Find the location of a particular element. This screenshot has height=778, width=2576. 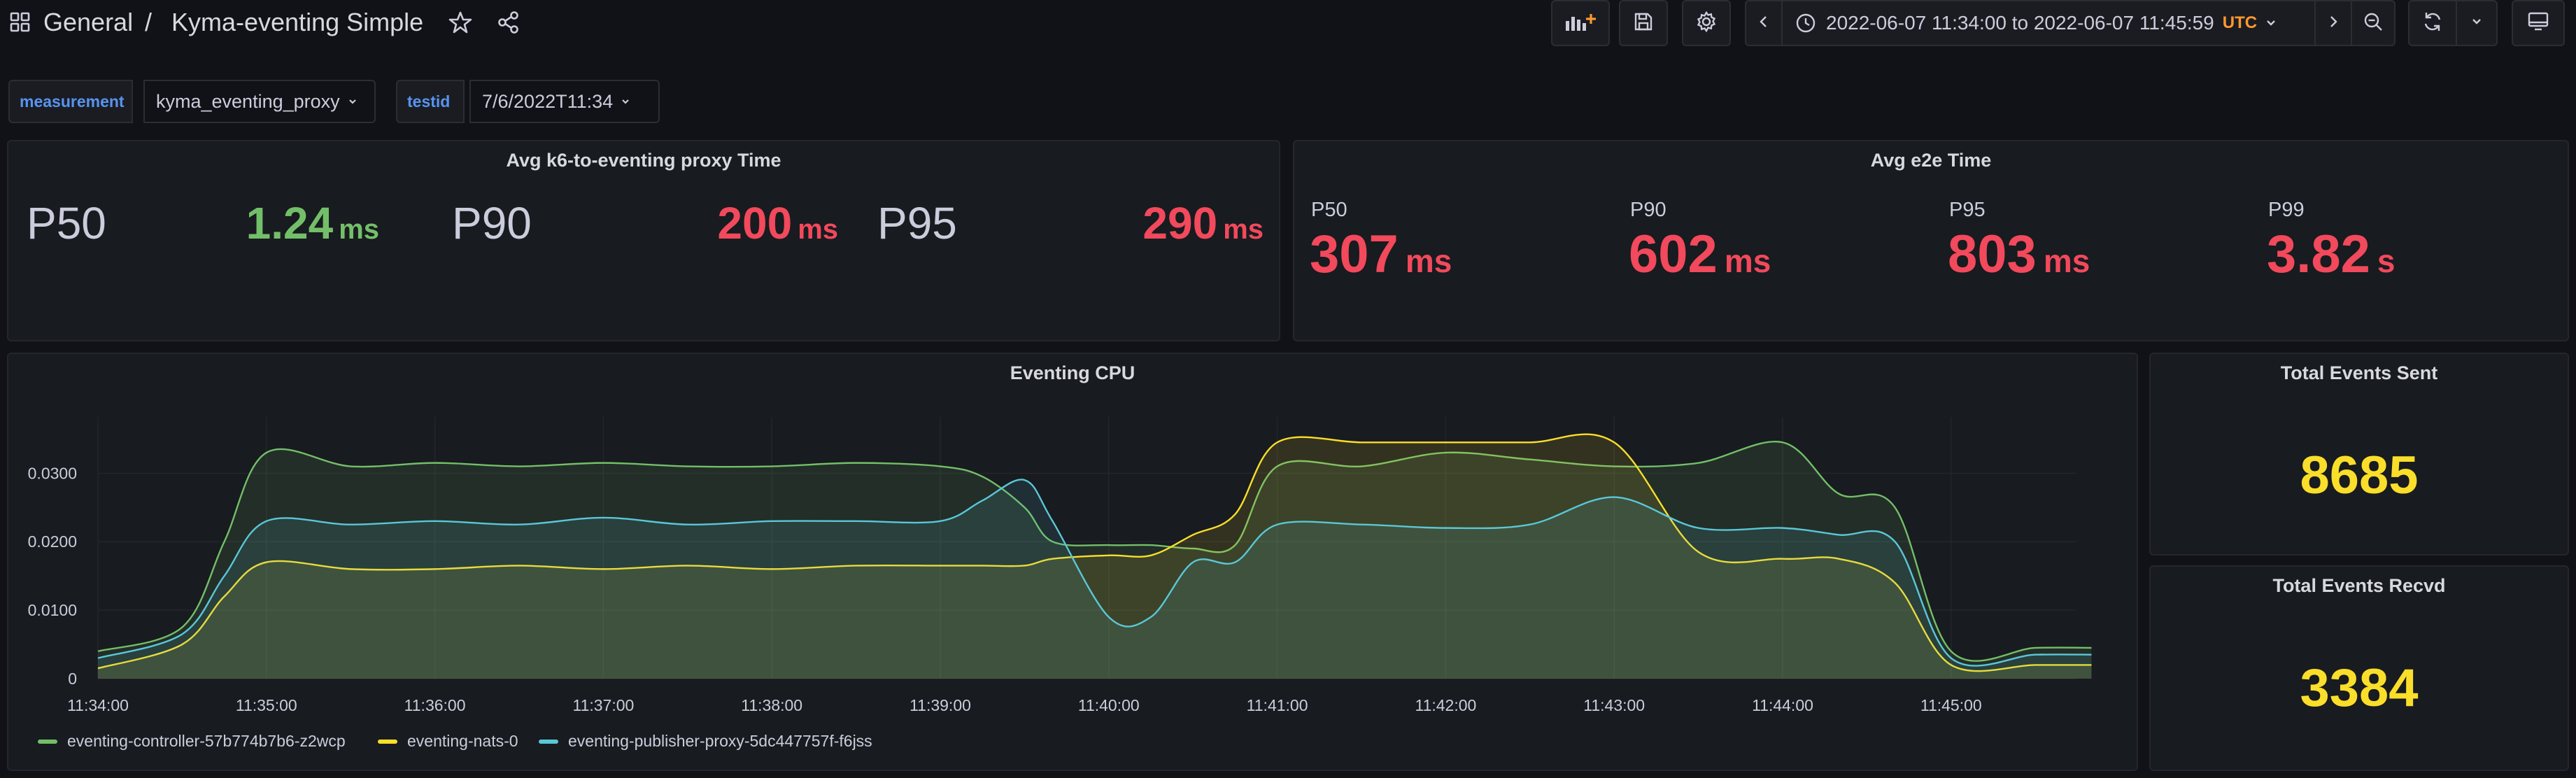

x-tick-label: 11:38:00 is located at coordinates (771, 705).